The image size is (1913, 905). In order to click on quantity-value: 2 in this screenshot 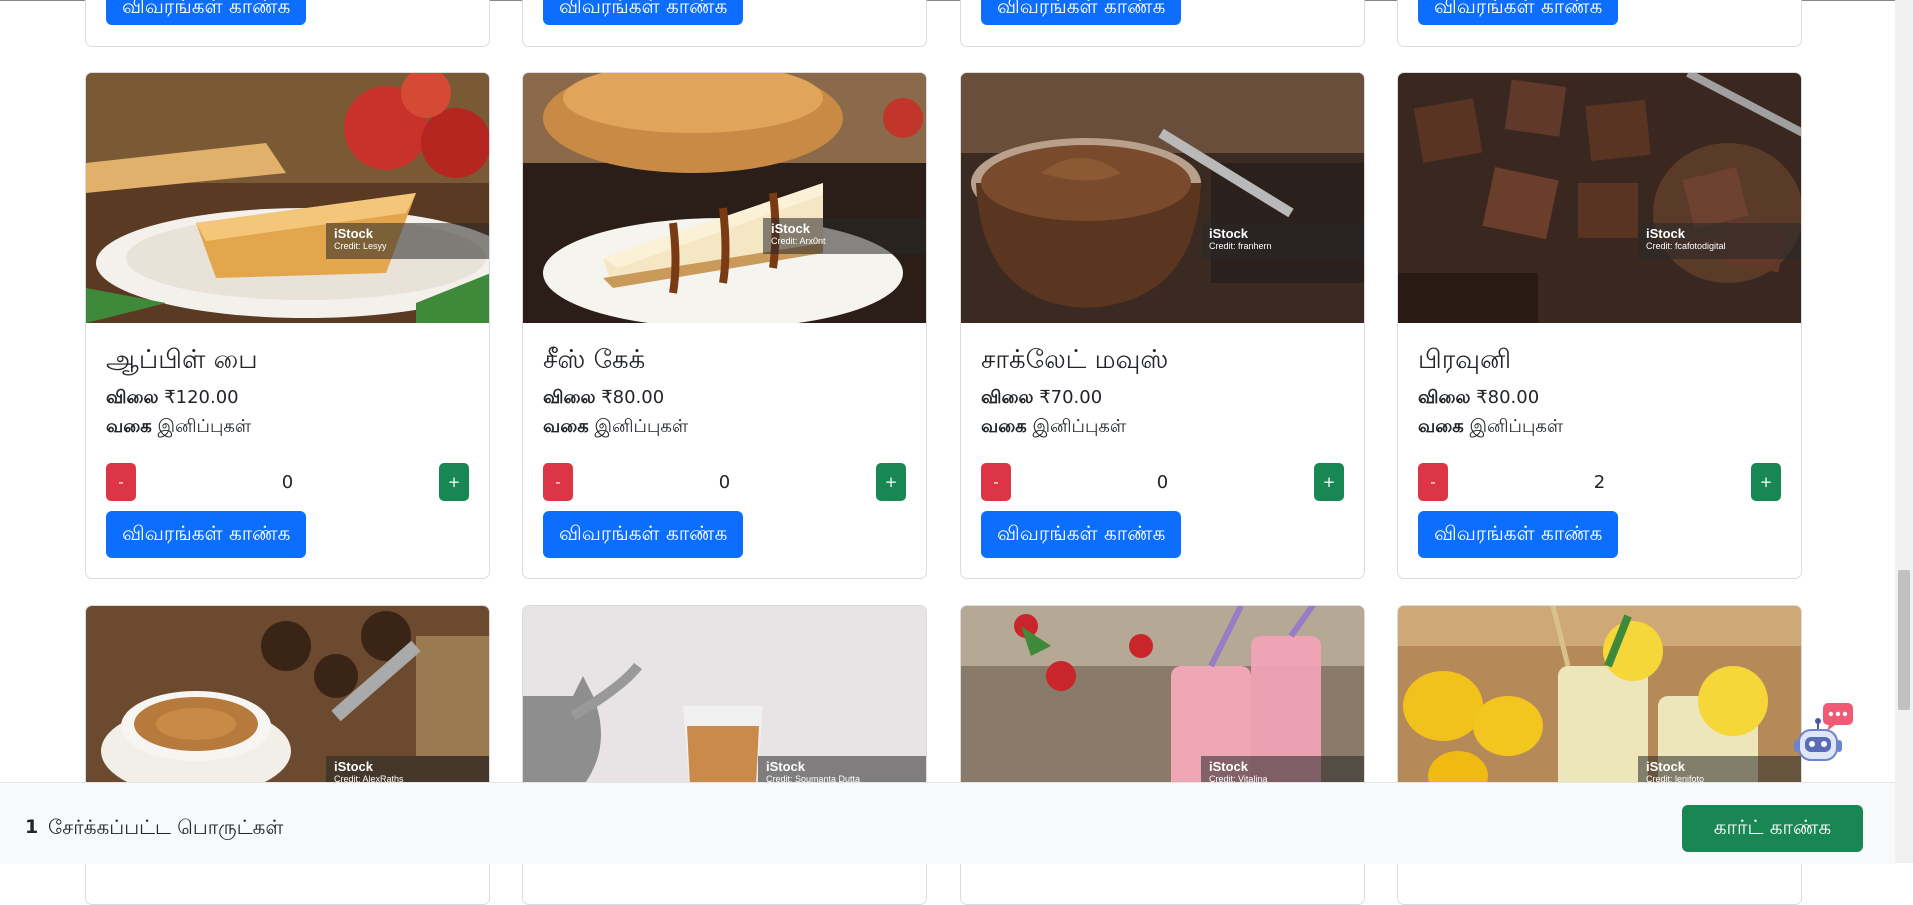, I will do `click(1599, 482)`.